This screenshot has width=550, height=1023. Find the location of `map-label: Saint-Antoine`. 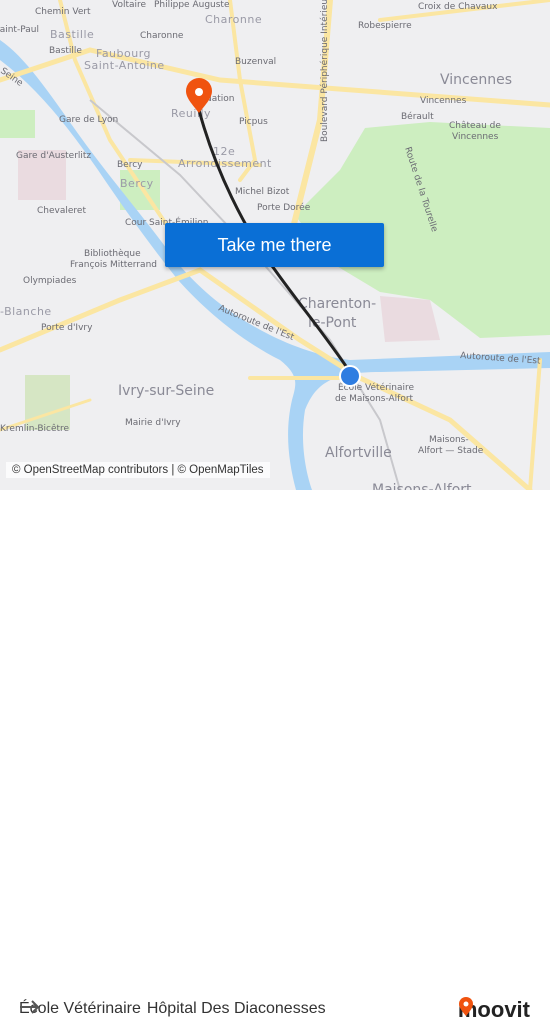

map-label: Saint-Antoine is located at coordinates (124, 65).